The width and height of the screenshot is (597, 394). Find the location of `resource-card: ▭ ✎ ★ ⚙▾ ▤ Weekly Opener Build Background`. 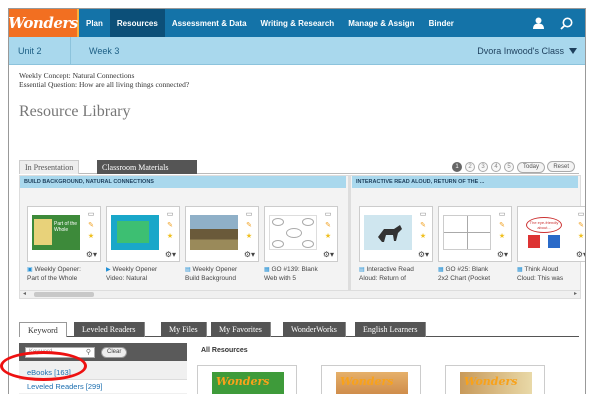

resource-card: ▭ ✎ ★ ⚙▾ ▤ Weekly Opener Build Background is located at coordinates (222, 247).